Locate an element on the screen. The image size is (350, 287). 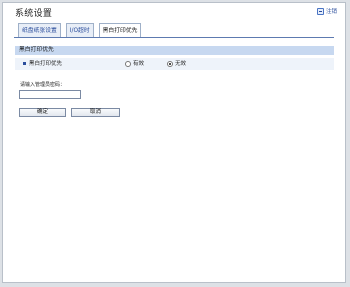
radio-enabled is located at coordinates (128, 64).